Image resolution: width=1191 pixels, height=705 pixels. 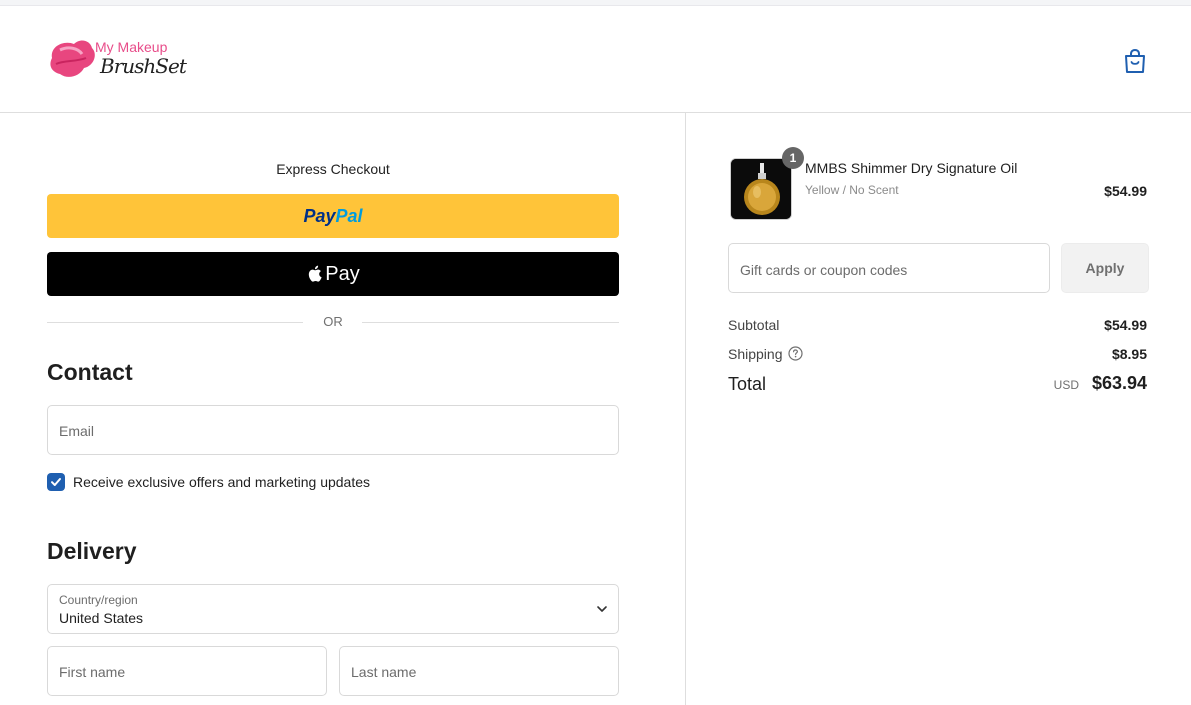 I want to click on checkmark-icon, so click(x=56, y=482).